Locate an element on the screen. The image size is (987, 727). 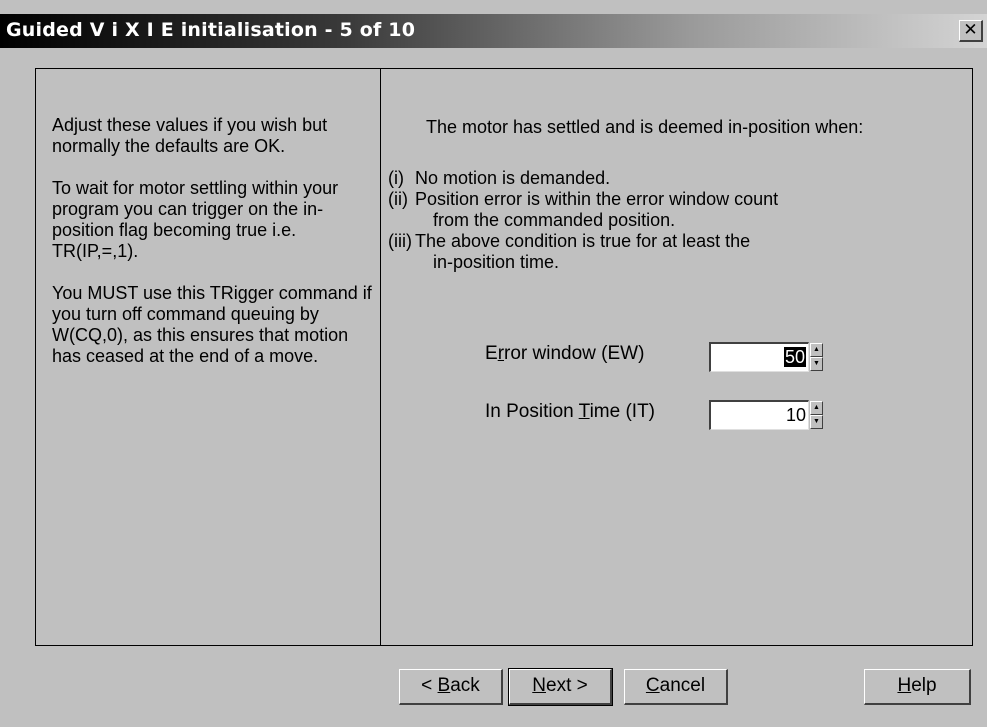
condition-item: (i) No motion is demanded. is located at coordinates (583, 178).